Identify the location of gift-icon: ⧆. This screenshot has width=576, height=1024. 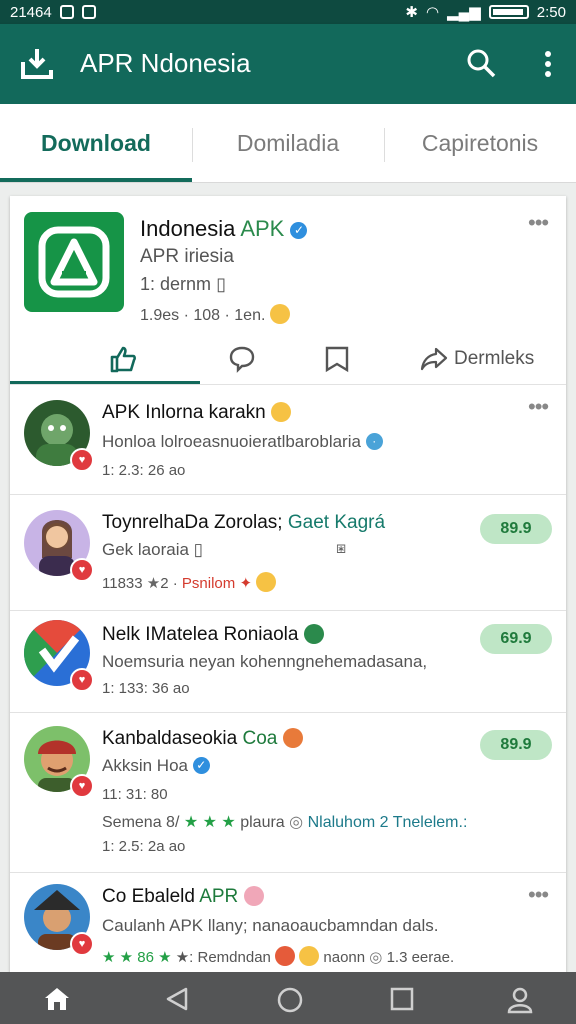
(341, 548).